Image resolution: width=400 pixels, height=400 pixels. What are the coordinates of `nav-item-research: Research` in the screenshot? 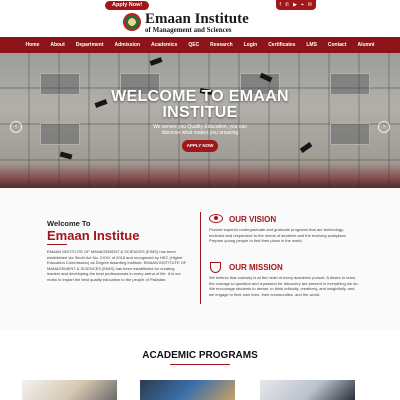 It's located at (221, 45).